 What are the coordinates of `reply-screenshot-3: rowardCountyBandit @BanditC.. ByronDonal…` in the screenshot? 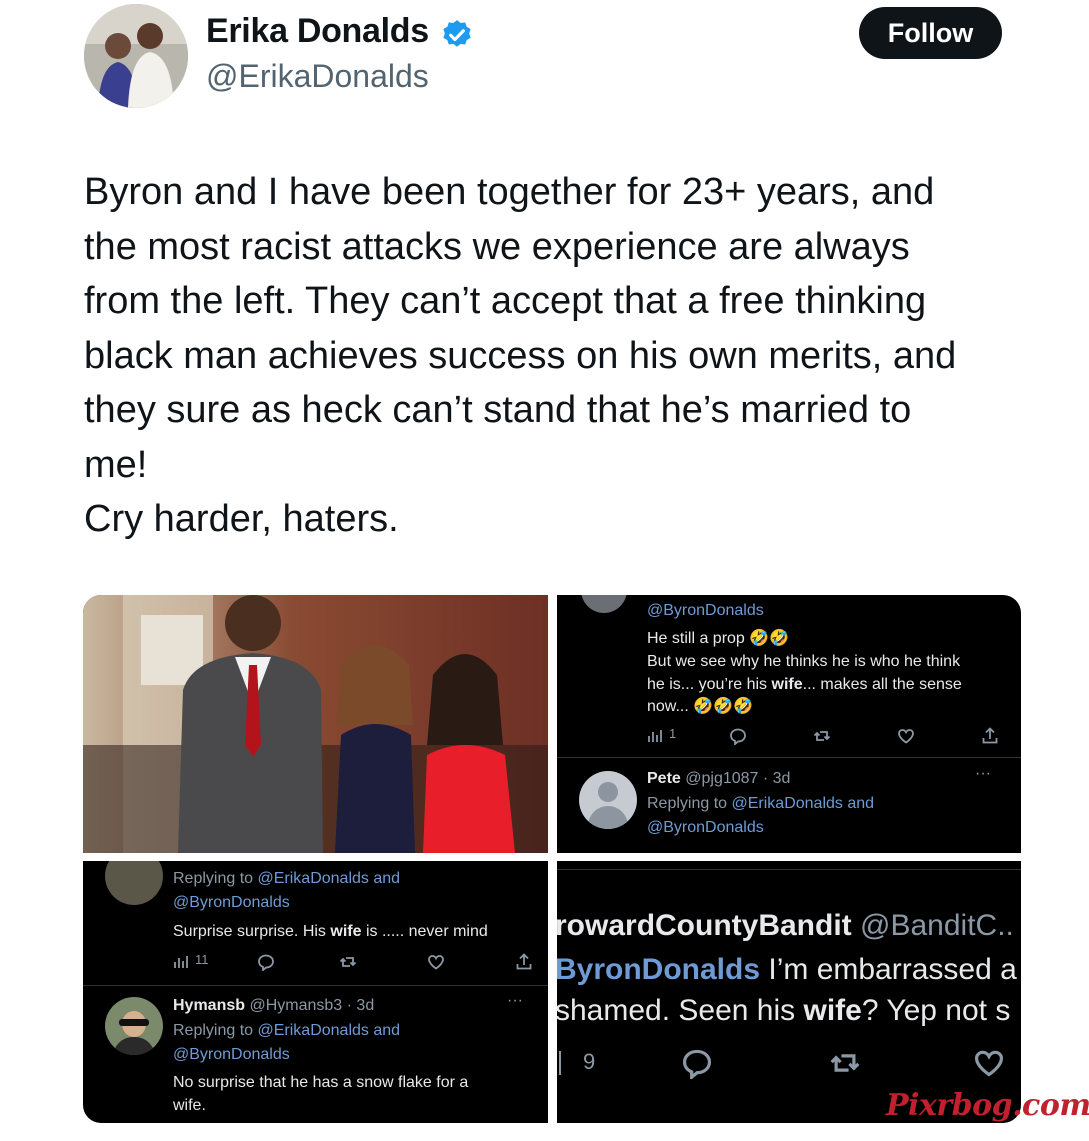 It's located at (789, 992).